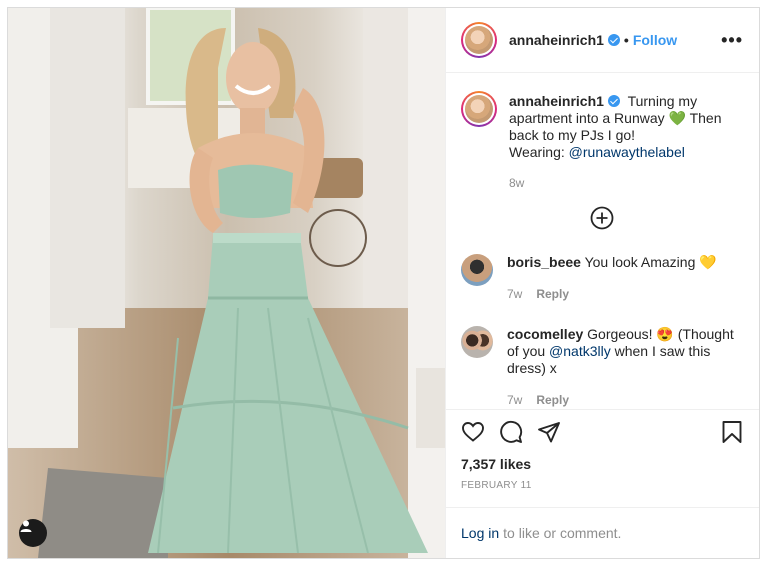 This screenshot has height=566, width=768. I want to click on author-avatar, so click(479, 39).